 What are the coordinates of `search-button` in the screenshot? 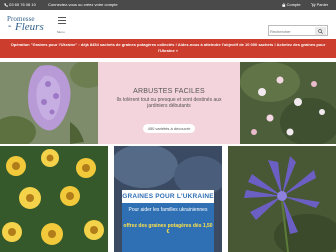 It's located at (320, 31).